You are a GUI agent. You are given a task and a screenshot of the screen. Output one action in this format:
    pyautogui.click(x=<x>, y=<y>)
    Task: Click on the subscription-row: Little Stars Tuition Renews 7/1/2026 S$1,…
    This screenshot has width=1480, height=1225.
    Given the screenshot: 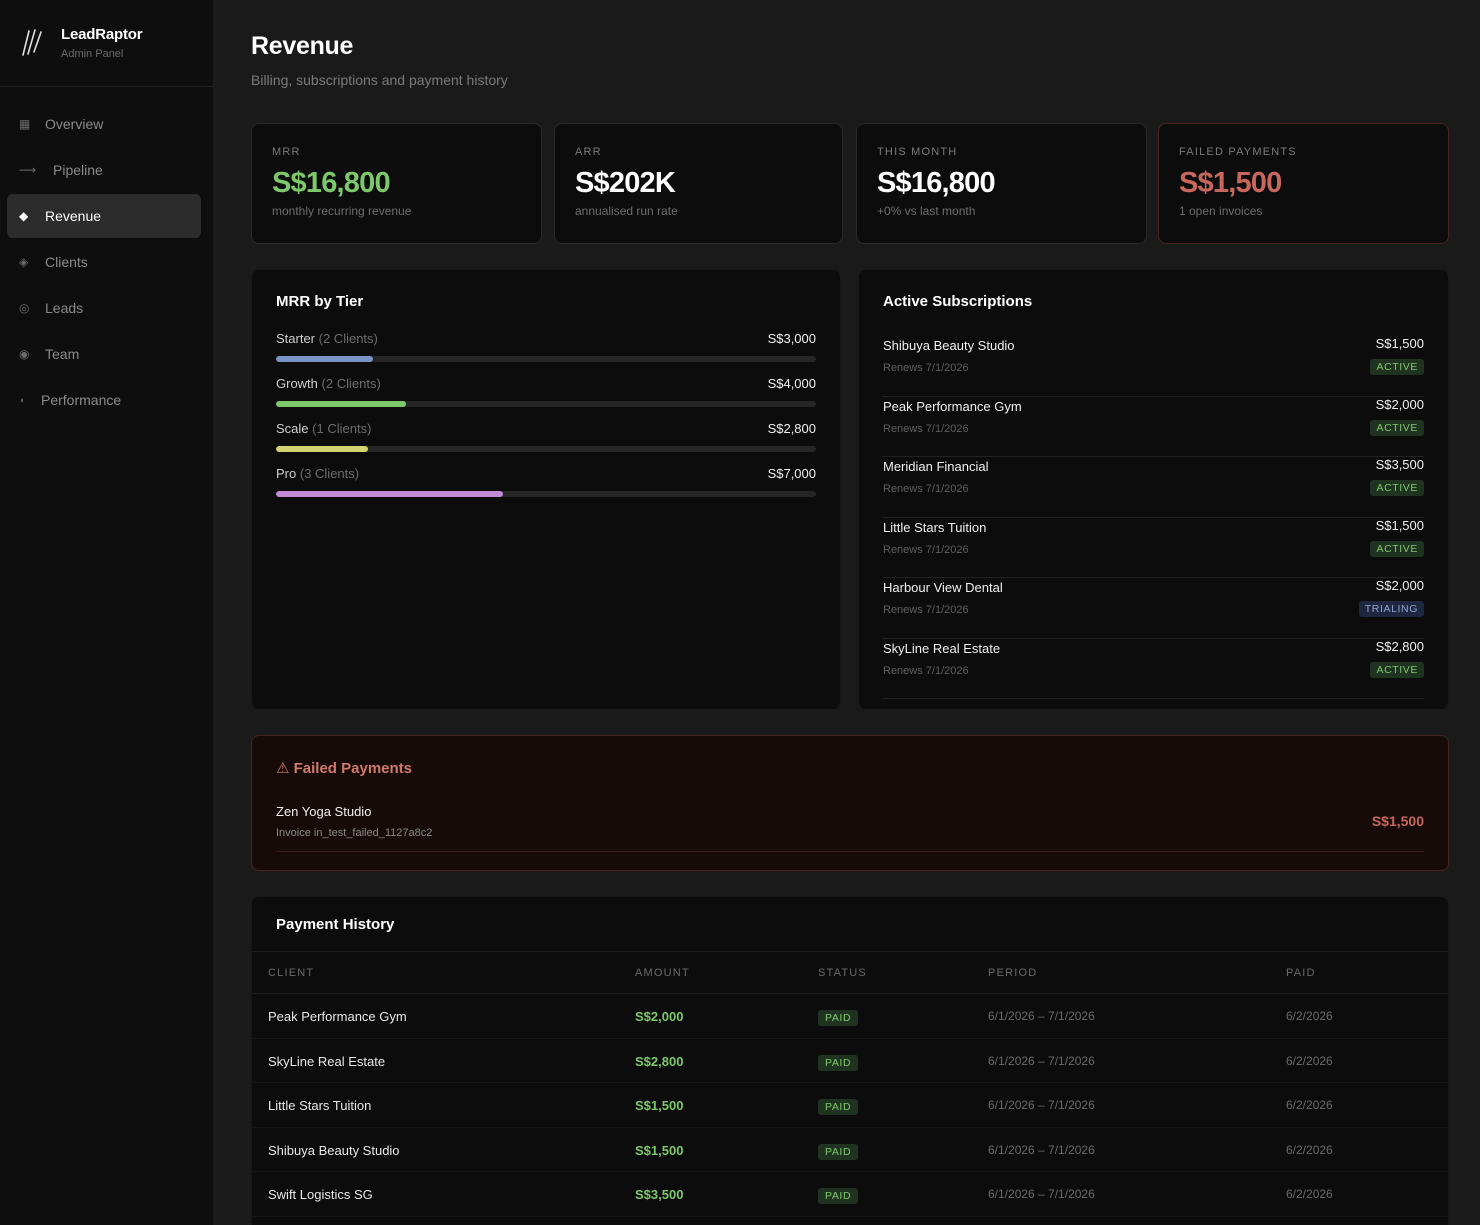 What is the action you would take?
    pyautogui.click(x=1153, y=548)
    